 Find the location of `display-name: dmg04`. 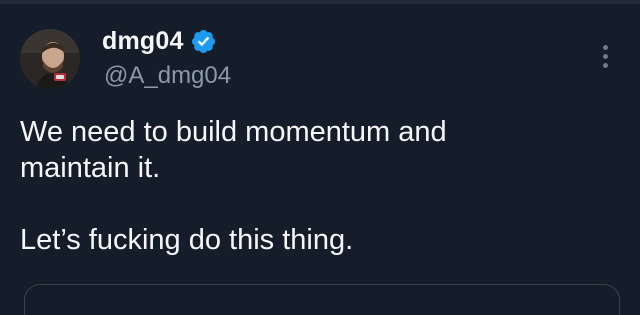

display-name: dmg04 is located at coordinates (143, 41).